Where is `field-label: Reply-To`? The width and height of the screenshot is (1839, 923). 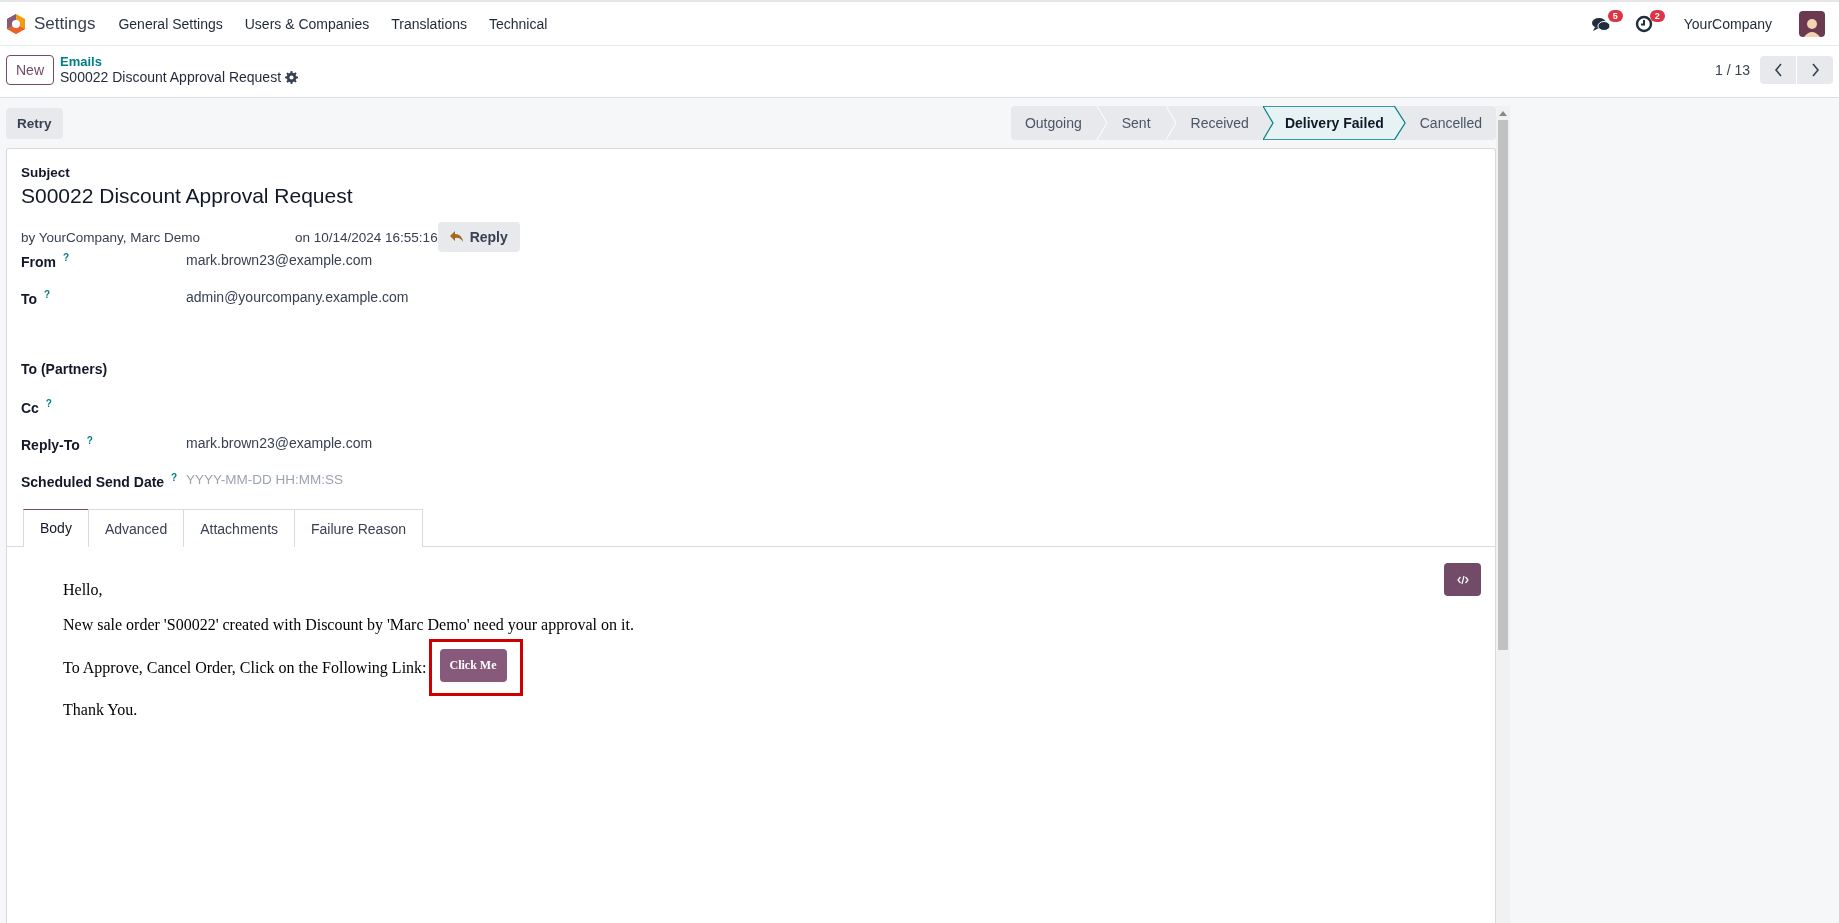
field-label: Reply-To is located at coordinates (50, 444).